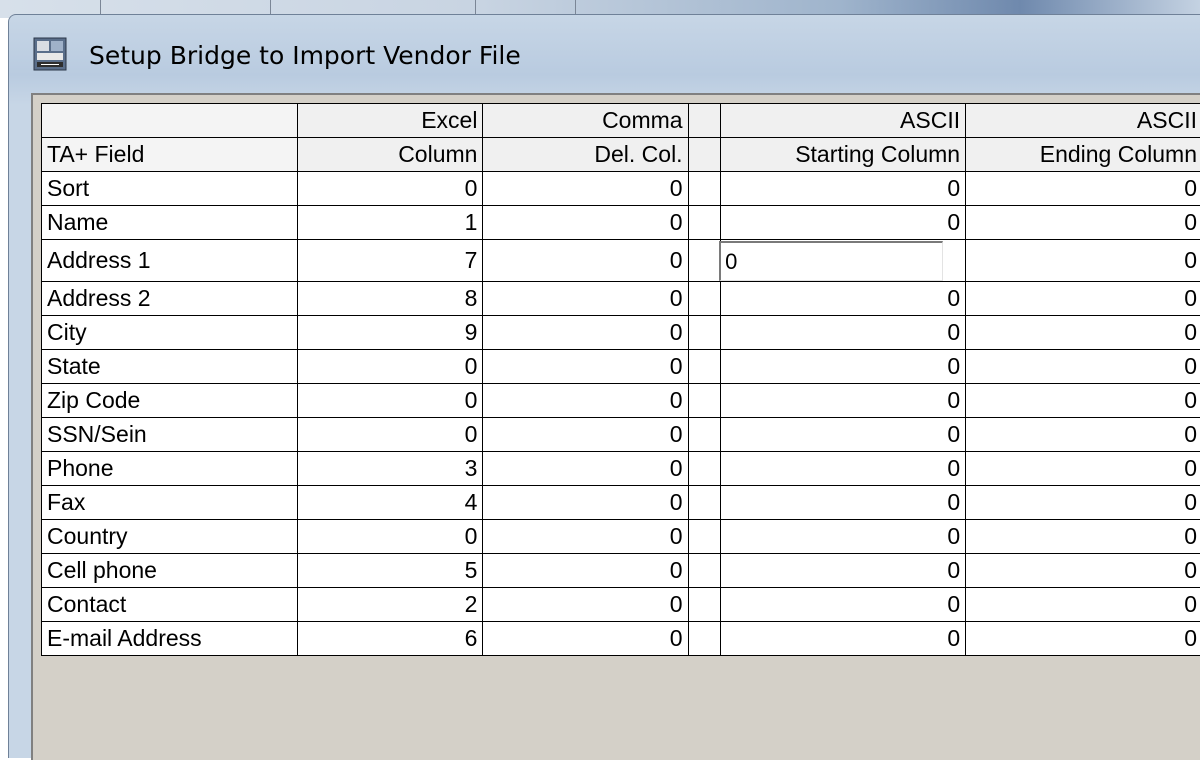  I want to click on excel-column-cell: 1, so click(390, 223).